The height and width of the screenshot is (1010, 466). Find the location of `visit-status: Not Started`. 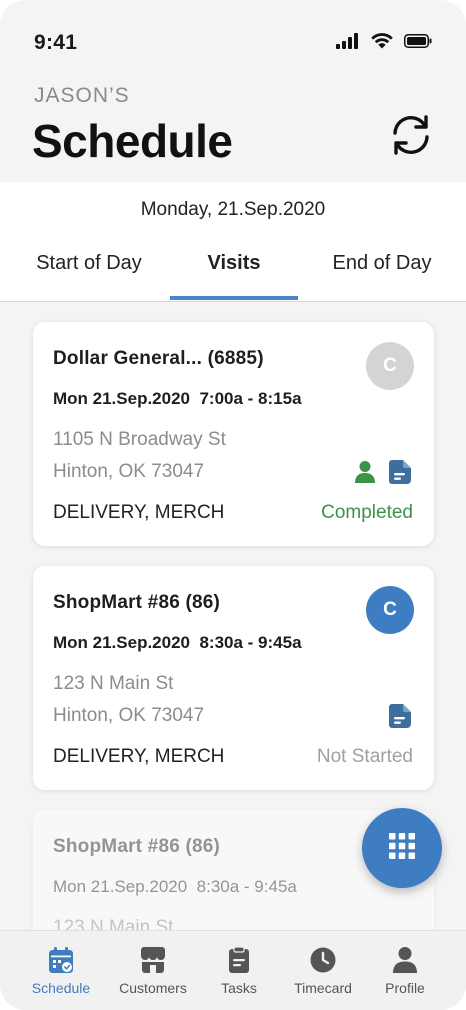

visit-status: Not Started is located at coordinates (364, 756).